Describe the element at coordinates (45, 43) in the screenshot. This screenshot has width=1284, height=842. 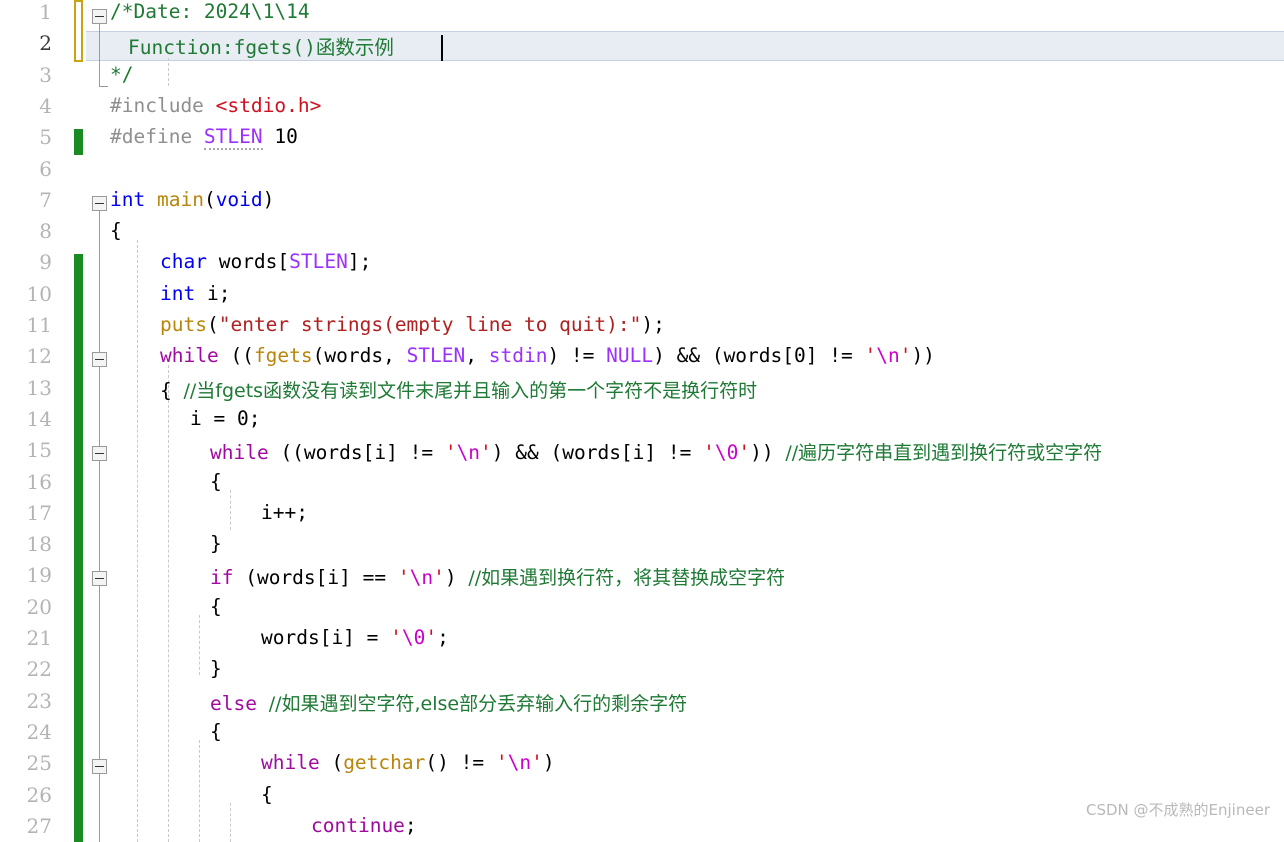
I see `line-number-2: 2` at that location.